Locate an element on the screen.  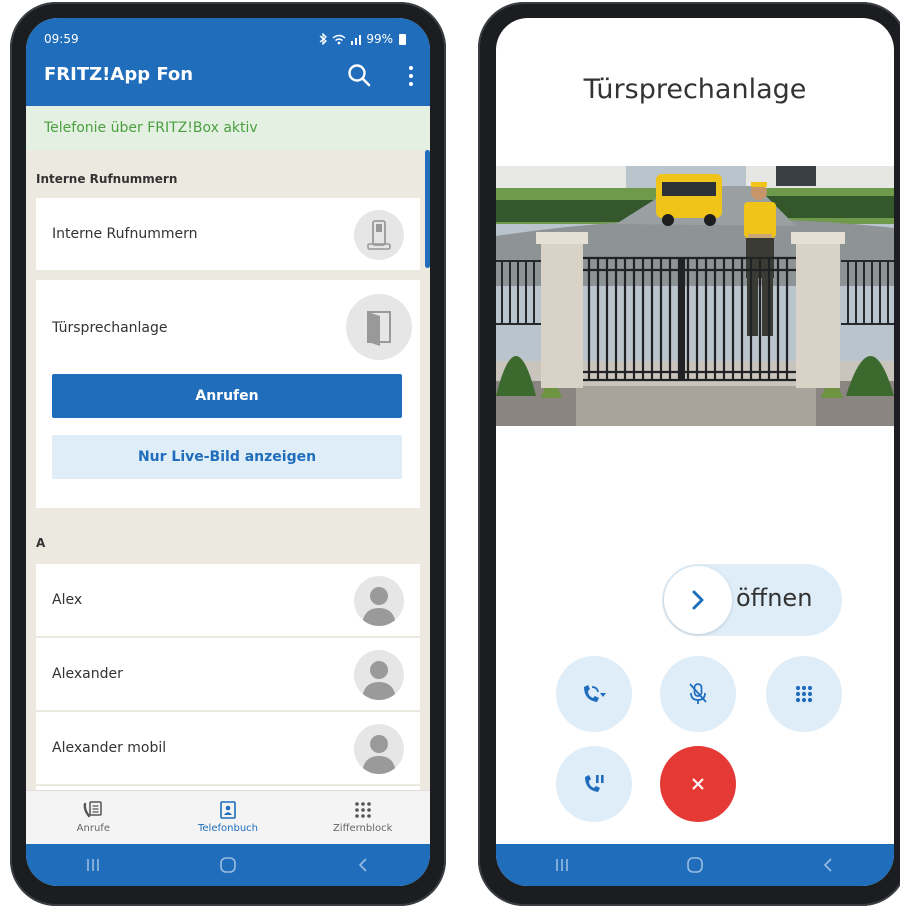
dialpad-button is located at coordinates (804, 694).